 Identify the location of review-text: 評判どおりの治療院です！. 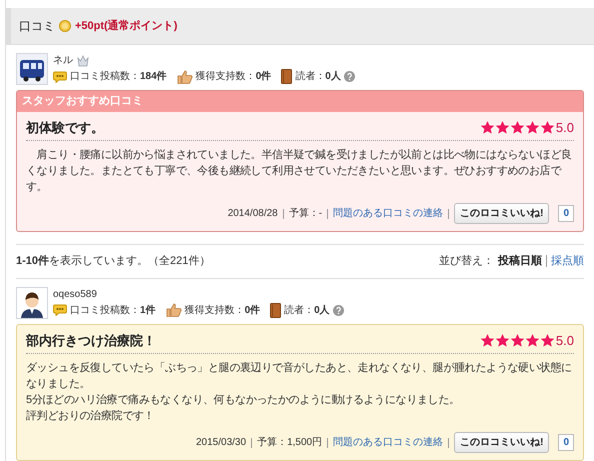
(91, 416).